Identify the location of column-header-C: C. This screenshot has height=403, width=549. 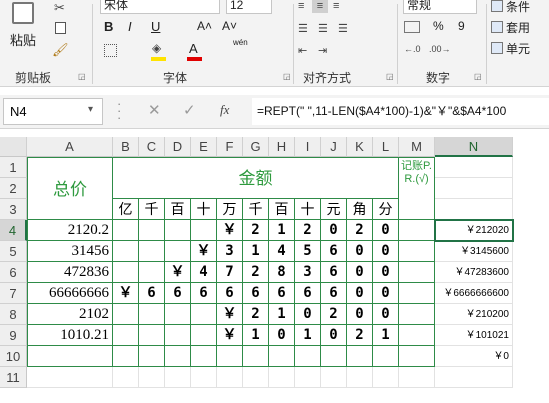
(152, 147).